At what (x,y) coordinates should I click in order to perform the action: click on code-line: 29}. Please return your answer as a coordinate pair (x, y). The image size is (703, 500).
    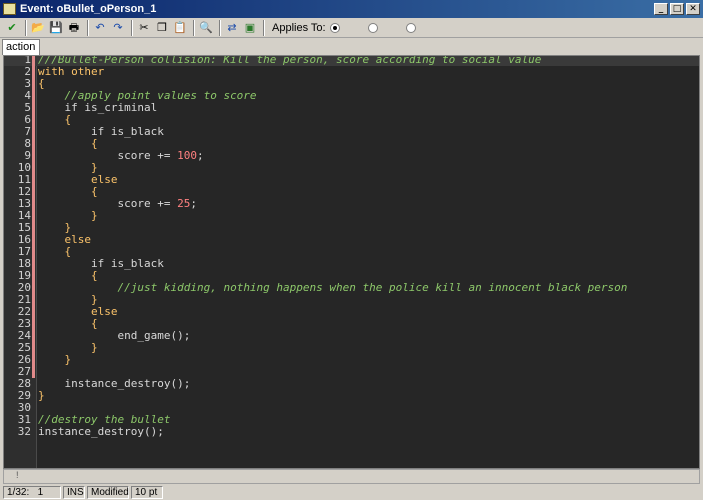
    Looking at the image, I should click on (351, 396).